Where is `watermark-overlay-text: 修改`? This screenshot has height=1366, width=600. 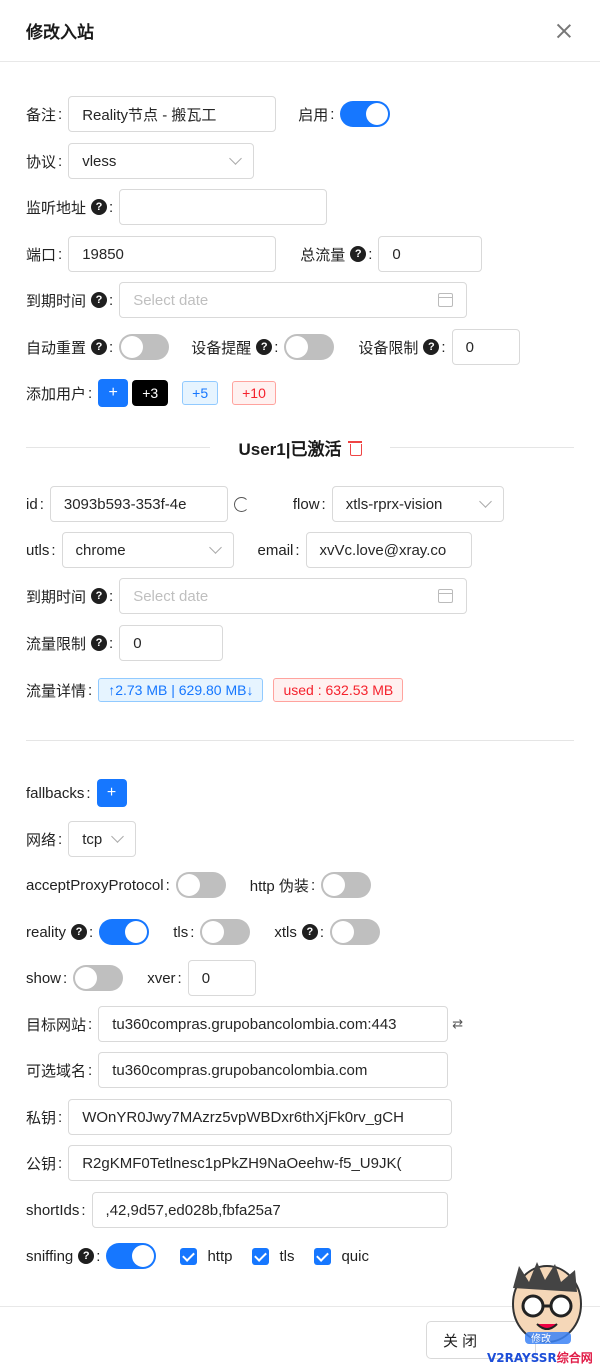 watermark-overlay-text: 修改 is located at coordinates (541, 1338).